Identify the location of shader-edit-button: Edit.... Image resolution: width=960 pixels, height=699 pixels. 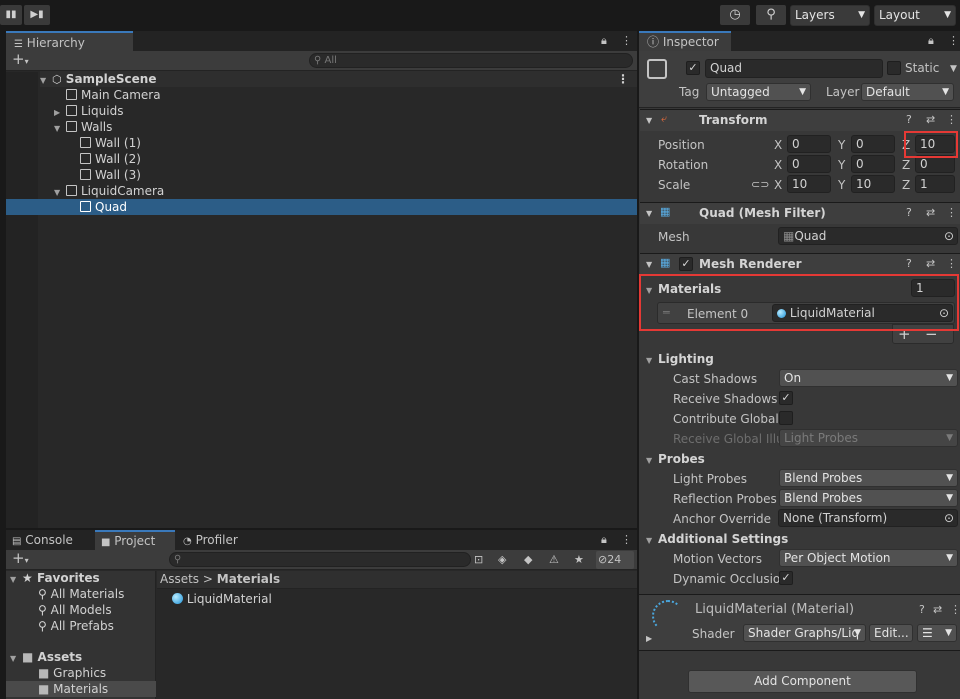
(891, 633).